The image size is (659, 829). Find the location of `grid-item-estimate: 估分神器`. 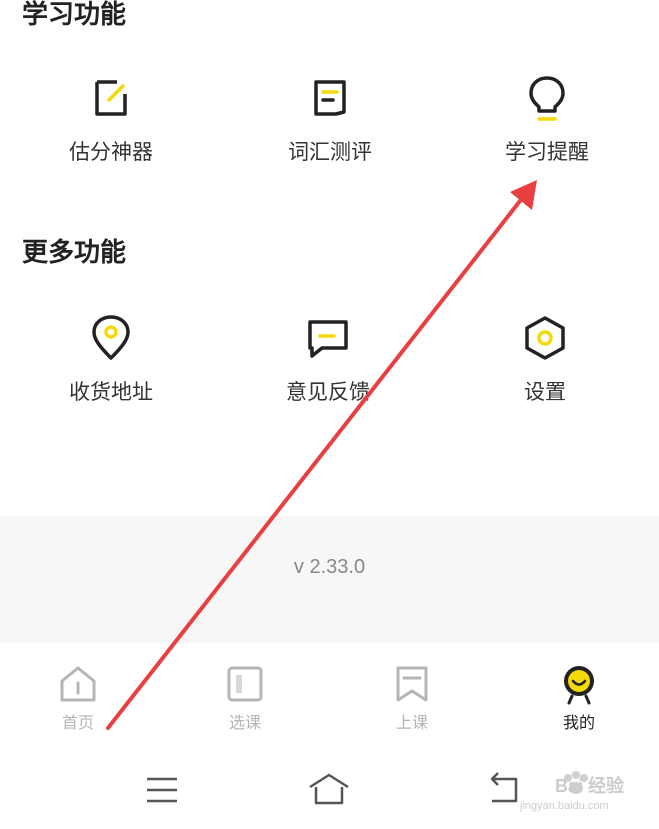

grid-item-estimate: 估分神器 is located at coordinates (111, 120).